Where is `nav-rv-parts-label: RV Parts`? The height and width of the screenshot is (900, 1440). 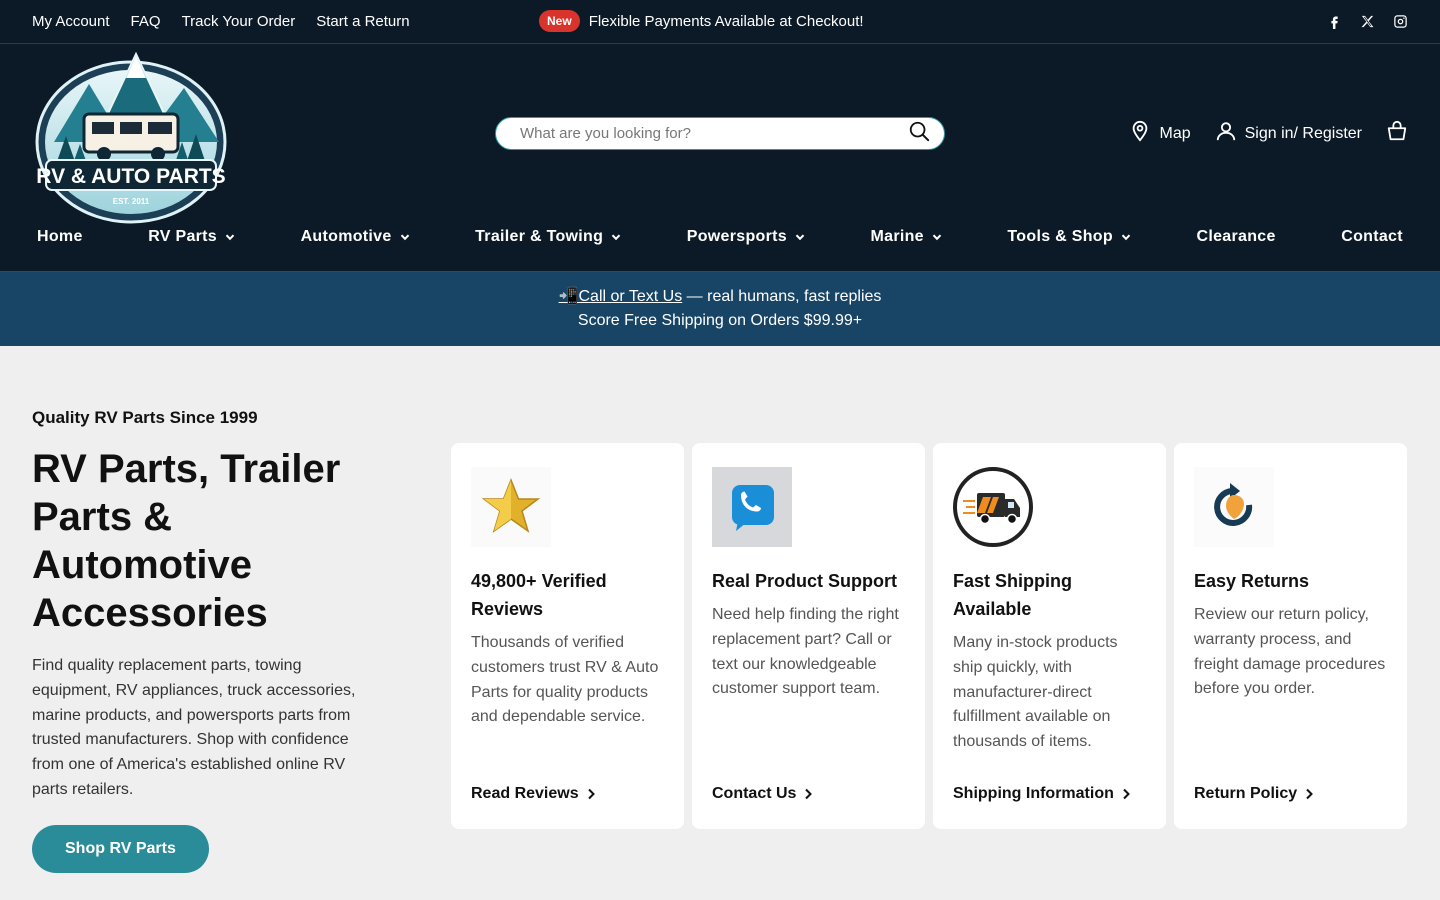
nav-rv-parts-label: RV Parts is located at coordinates (183, 236).